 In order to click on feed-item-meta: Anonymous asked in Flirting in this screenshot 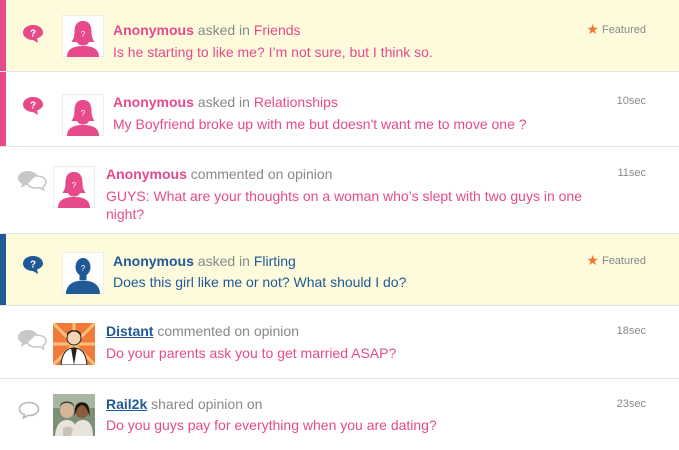, I will do `click(204, 261)`.